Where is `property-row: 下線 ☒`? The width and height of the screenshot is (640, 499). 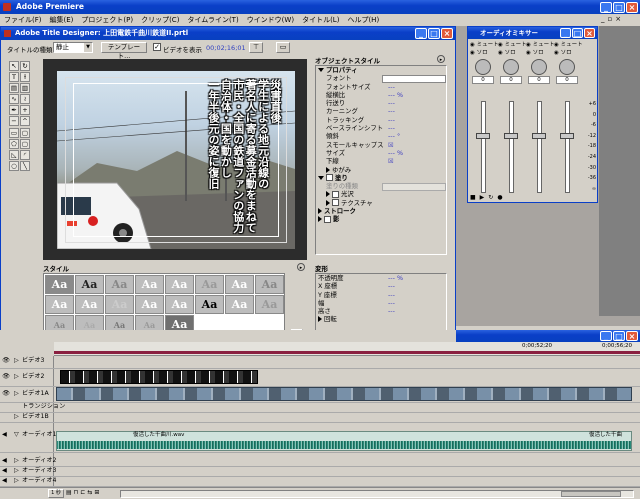
property-row: 下線 ☒ is located at coordinates (382, 161).